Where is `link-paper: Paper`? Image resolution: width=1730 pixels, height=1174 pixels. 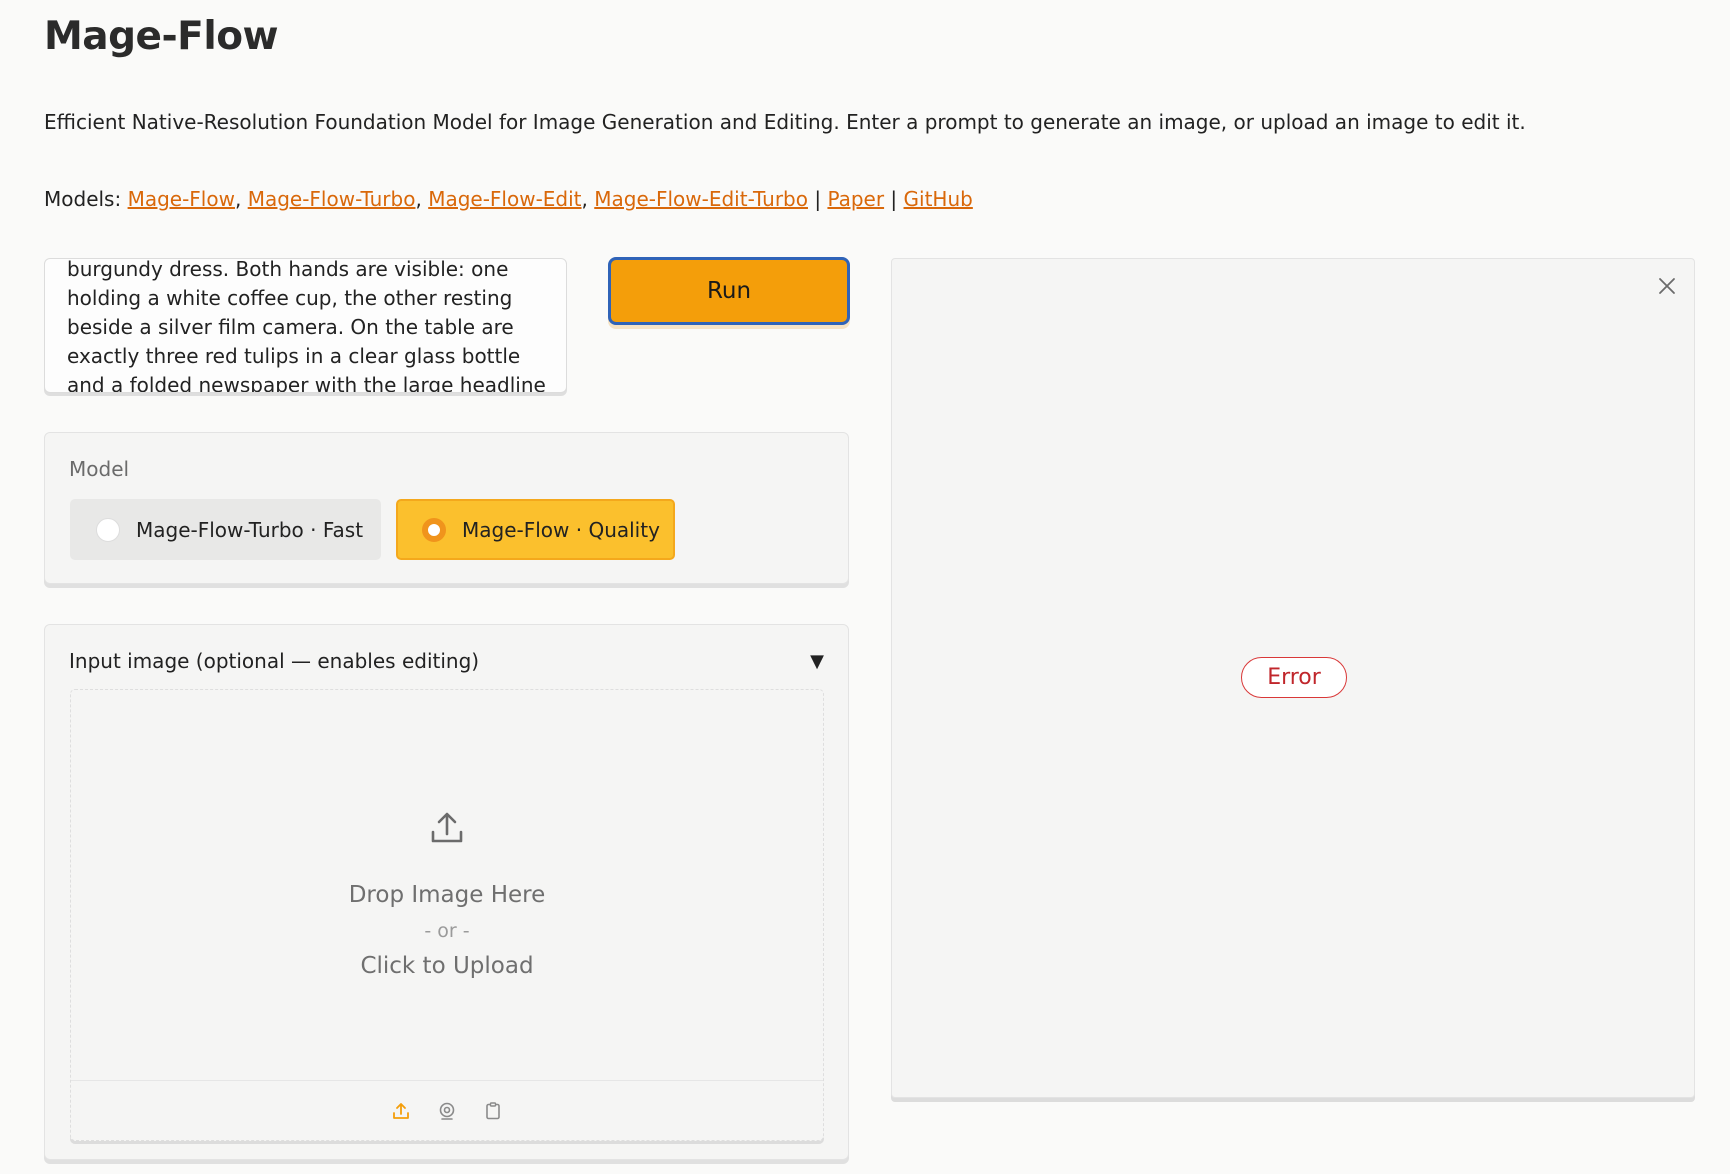
link-paper: Paper is located at coordinates (855, 199).